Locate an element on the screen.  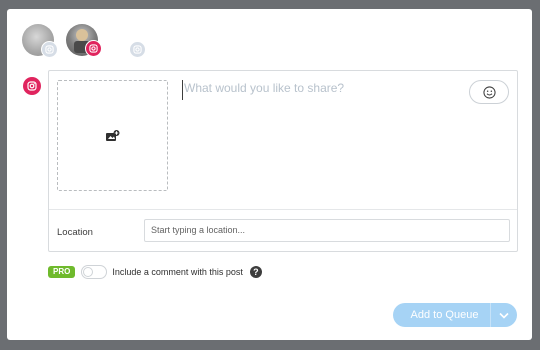
pro-badge: PRO is located at coordinates (62, 272).